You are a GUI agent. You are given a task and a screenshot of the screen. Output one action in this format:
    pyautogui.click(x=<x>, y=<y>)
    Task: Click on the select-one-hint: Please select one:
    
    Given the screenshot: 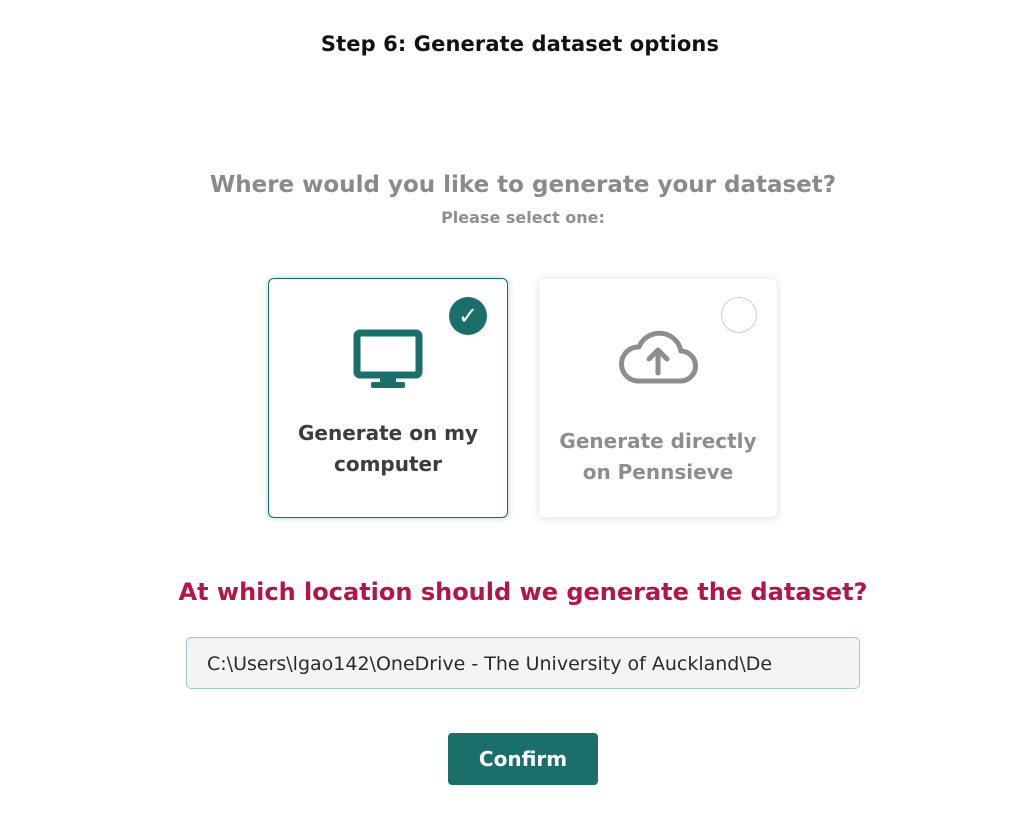 What is the action you would take?
    pyautogui.click(x=523, y=217)
    